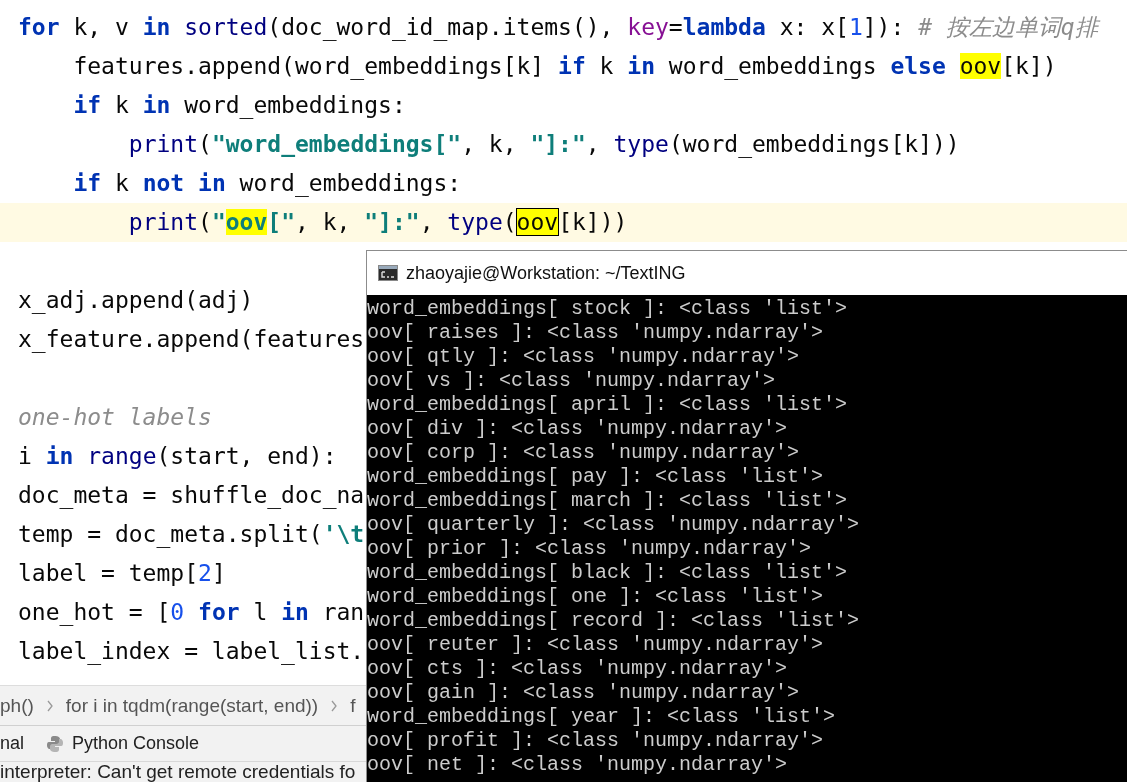 The width and height of the screenshot is (1127, 782). I want to click on terminal-output-line: word_embeddings[ year ]: <class 'list'>, so click(602, 717).